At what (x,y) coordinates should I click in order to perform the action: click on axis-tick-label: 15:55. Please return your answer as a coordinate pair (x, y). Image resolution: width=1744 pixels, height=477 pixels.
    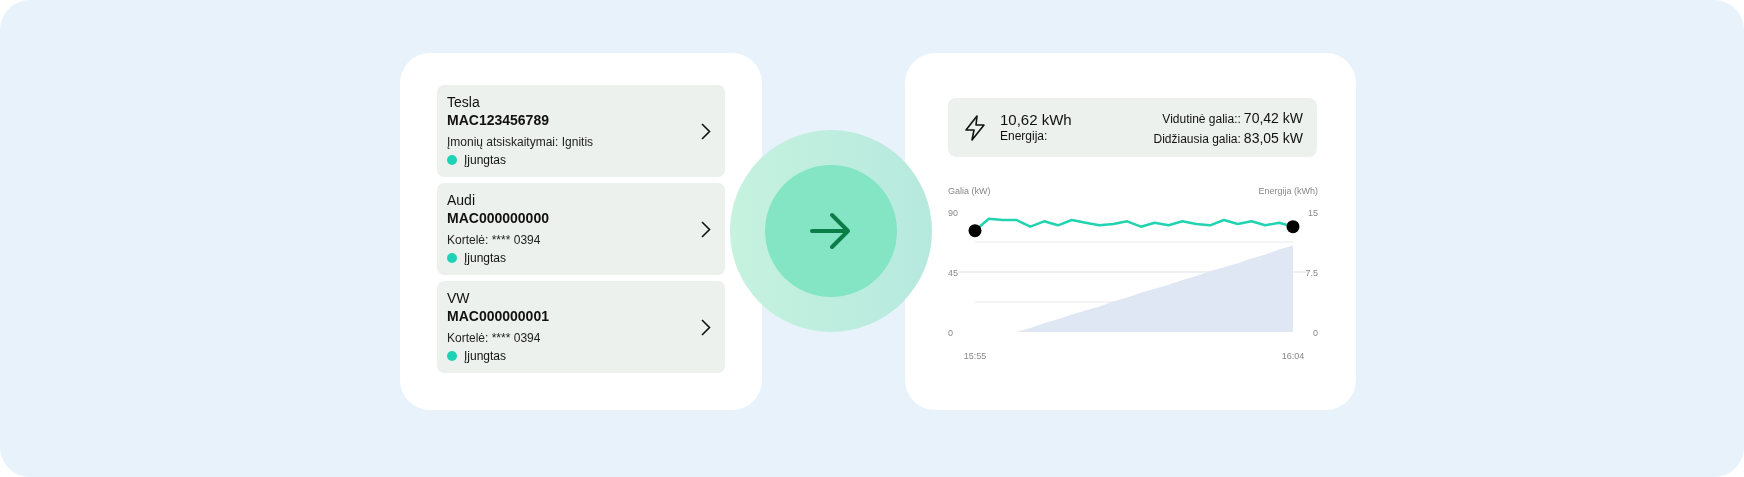
    Looking at the image, I should click on (975, 356).